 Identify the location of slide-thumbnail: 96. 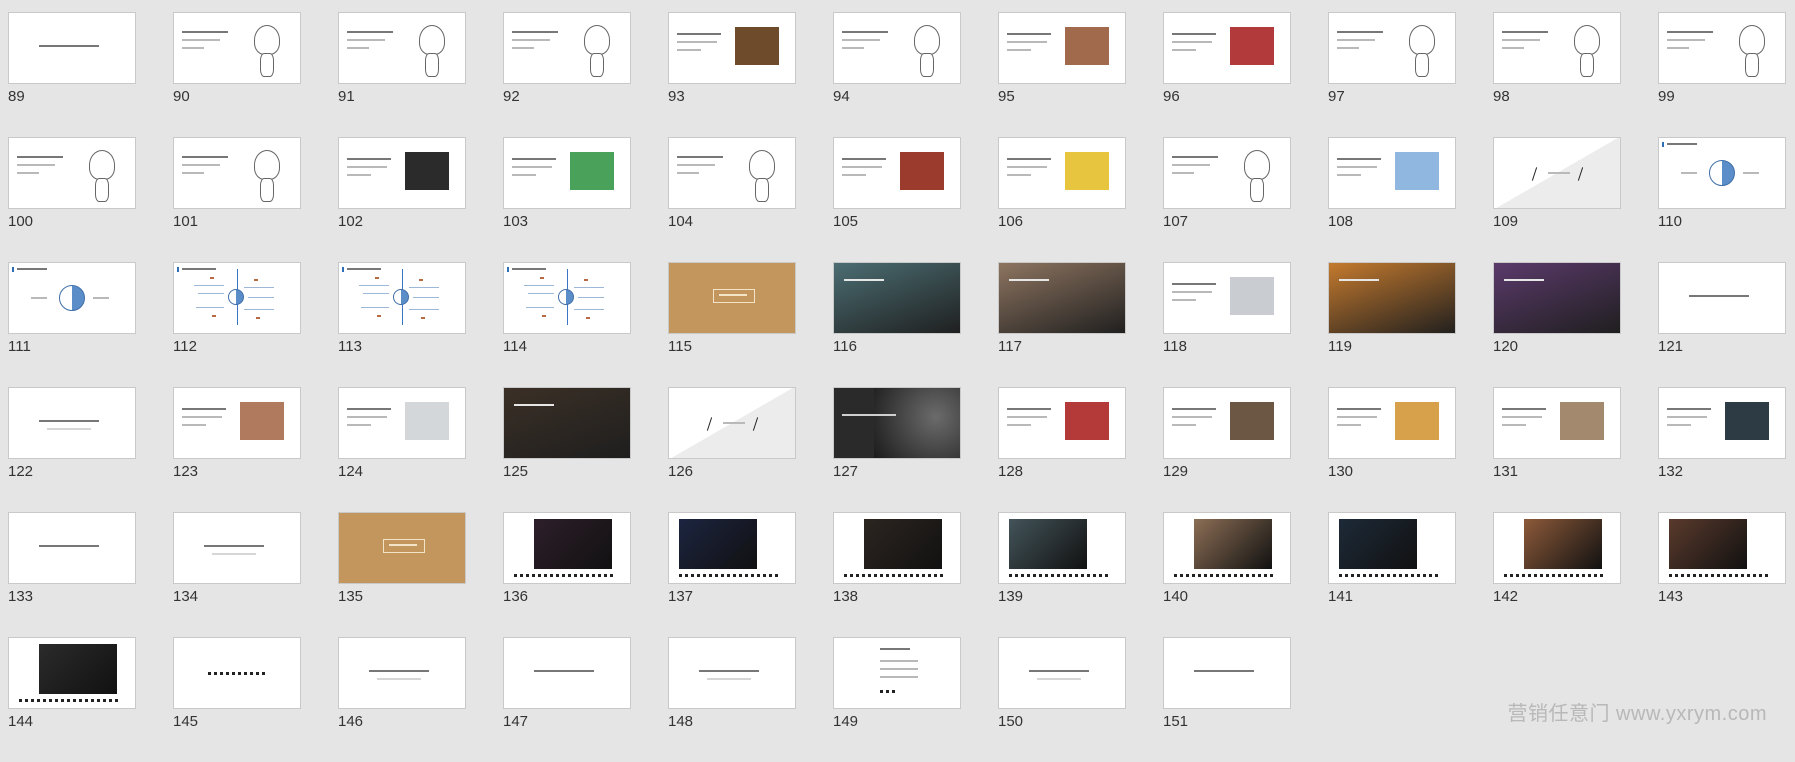
(1227, 74).